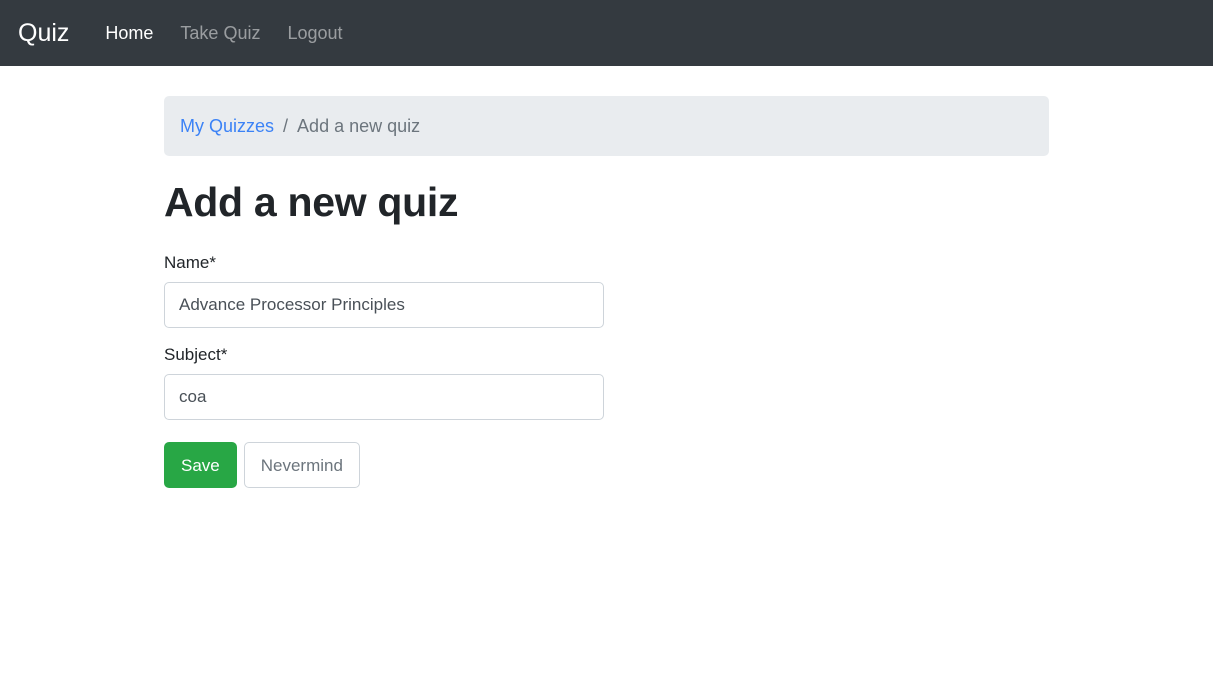  Describe the element at coordinates (606, 465) in the screenshot. I see `form-actions: Save Nevermind` at that location.